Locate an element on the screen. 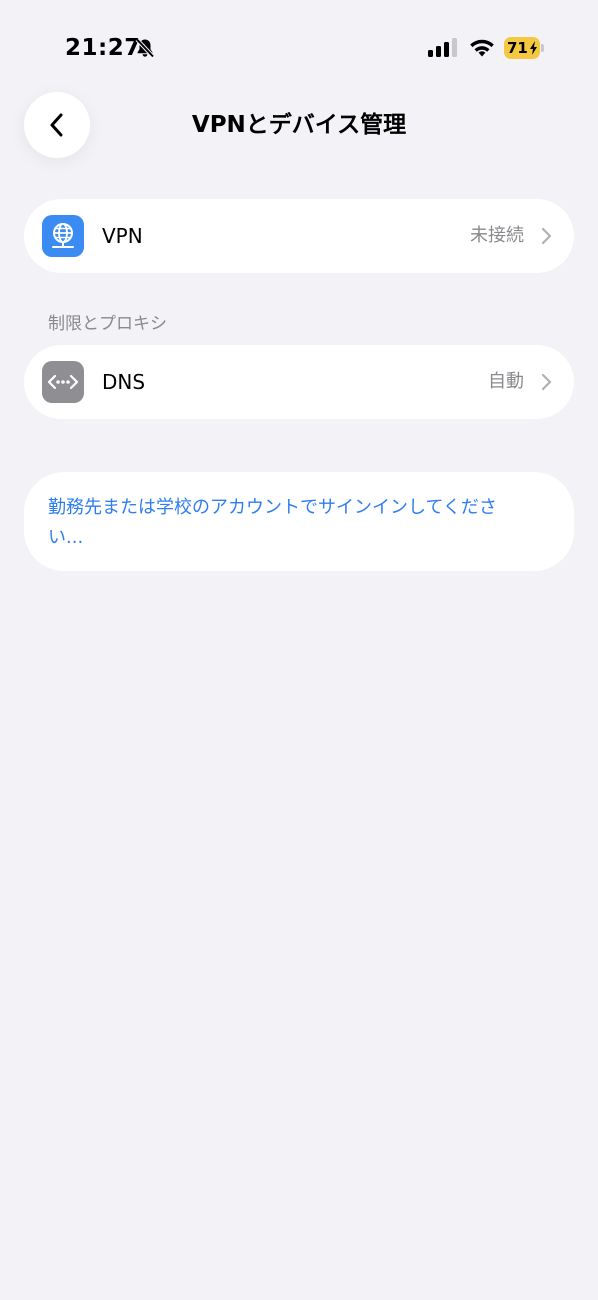 This screenshot has width=598, height=1300. status-time: 21:27 is located at coordinates (103, 48).